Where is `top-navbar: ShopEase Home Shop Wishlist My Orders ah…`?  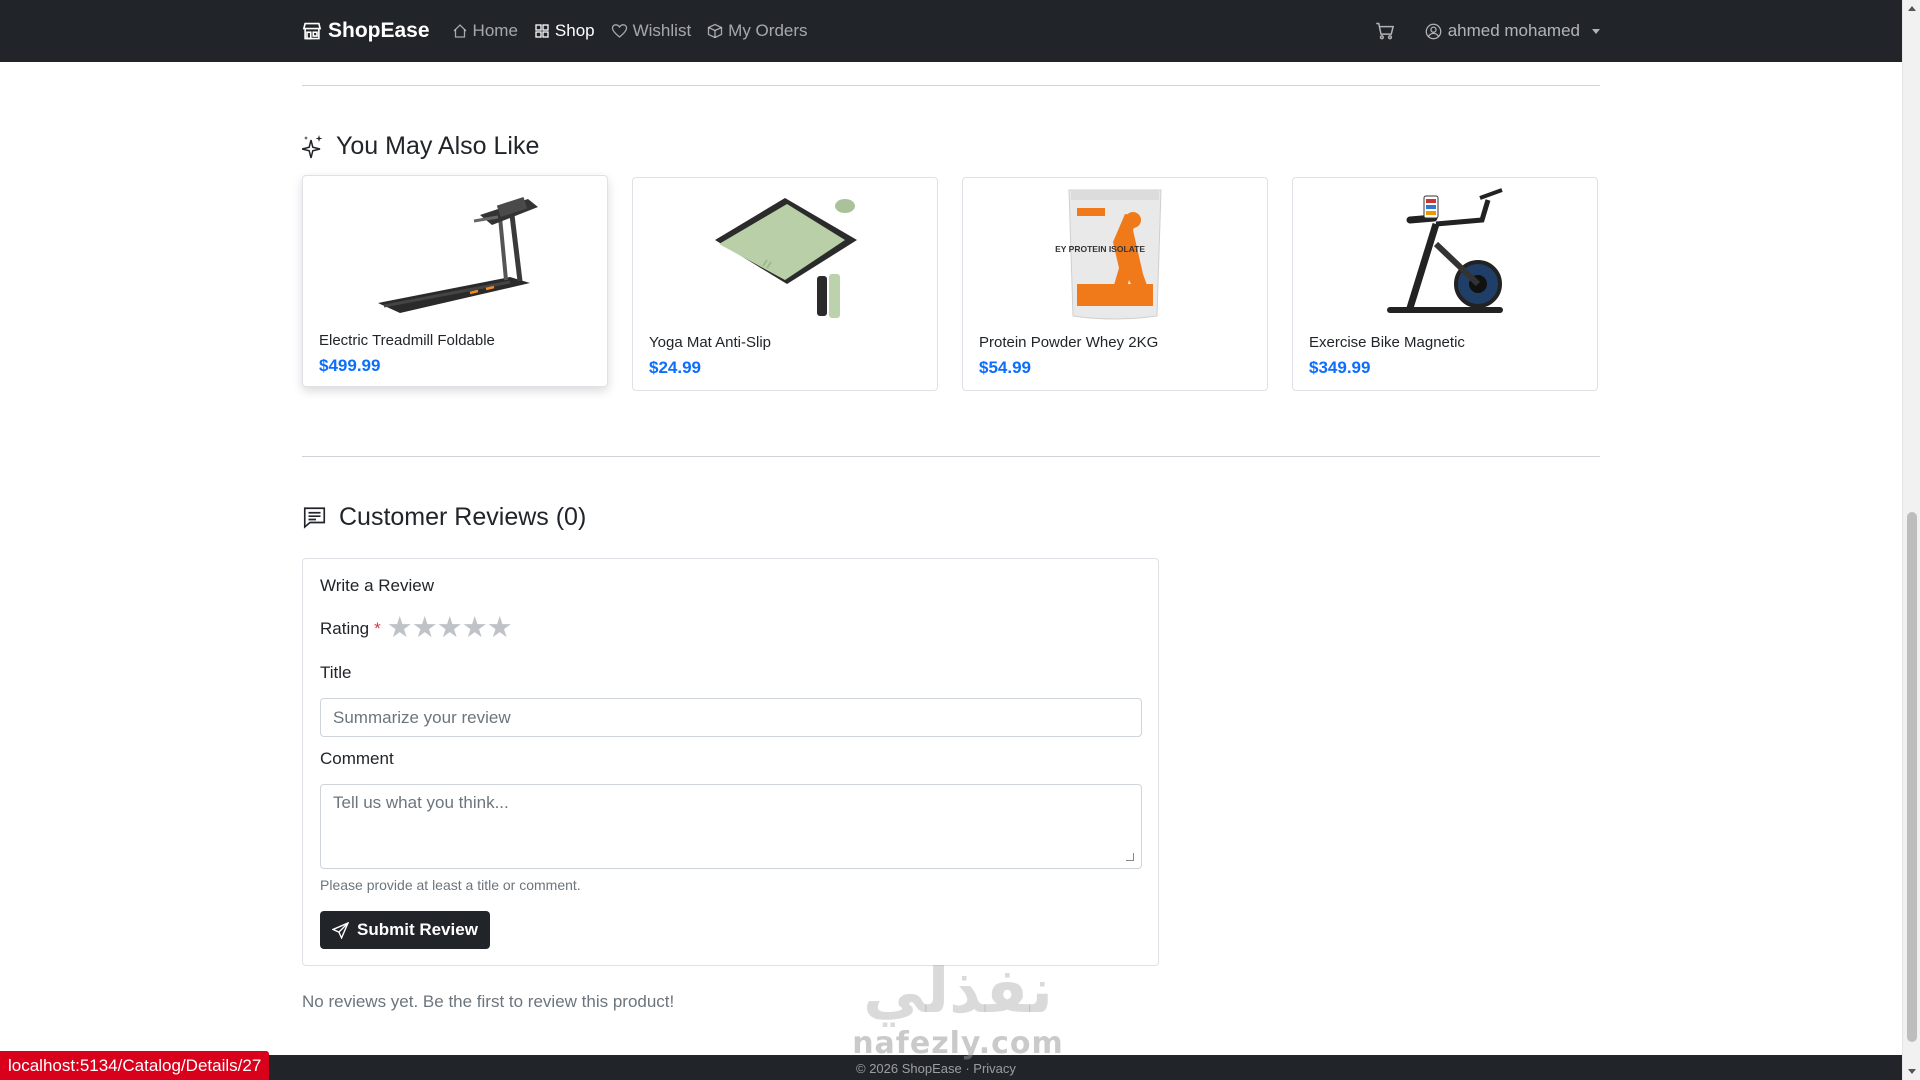 top-navbar: ShopEase Home Shop Wishlist My Orders ah… is located at coordinates (951, 31).